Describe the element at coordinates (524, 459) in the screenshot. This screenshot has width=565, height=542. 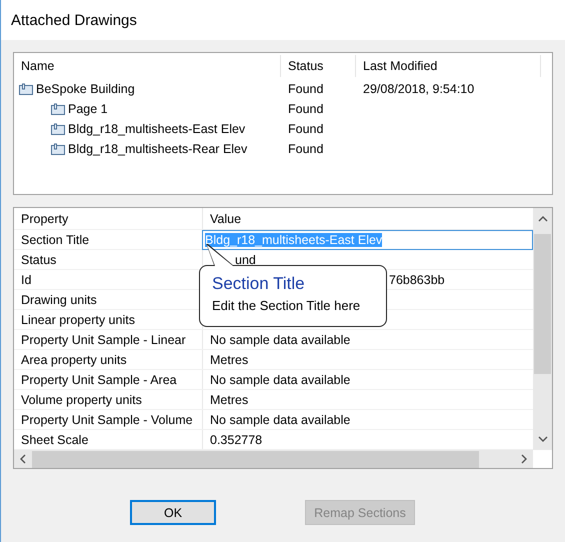
I see `scroll-right-icon` at that location.